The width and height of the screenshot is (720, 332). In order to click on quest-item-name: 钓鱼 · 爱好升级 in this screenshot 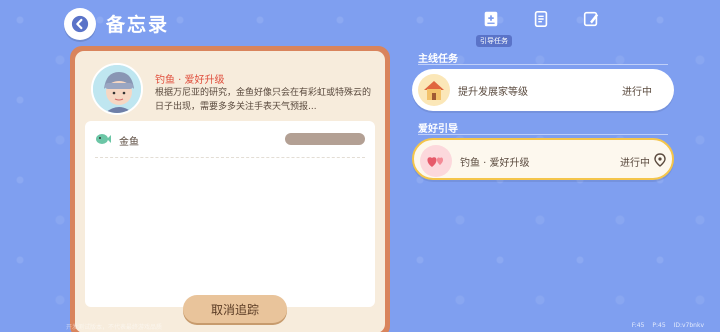, I will do `click(495, 163)`.